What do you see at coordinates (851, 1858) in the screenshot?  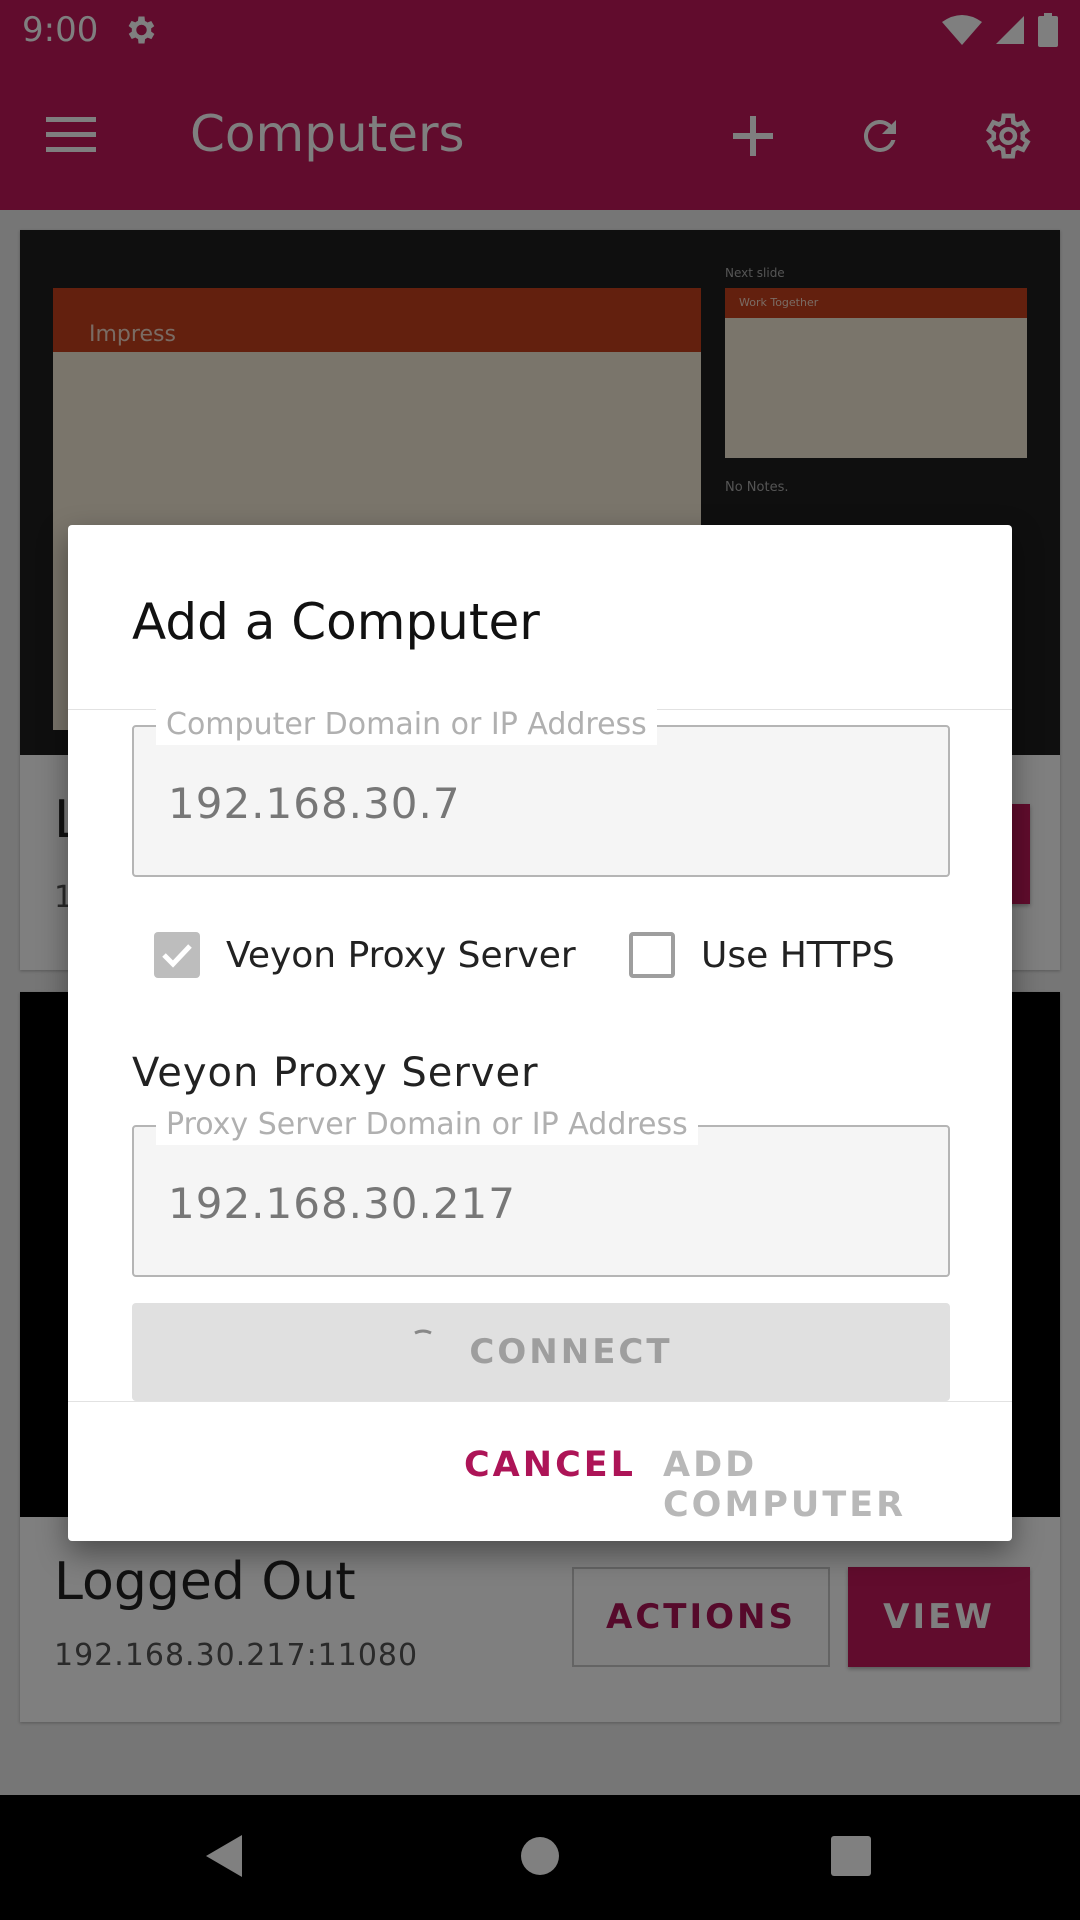 I see `recents-icon` at bounding box center [851, 1858].